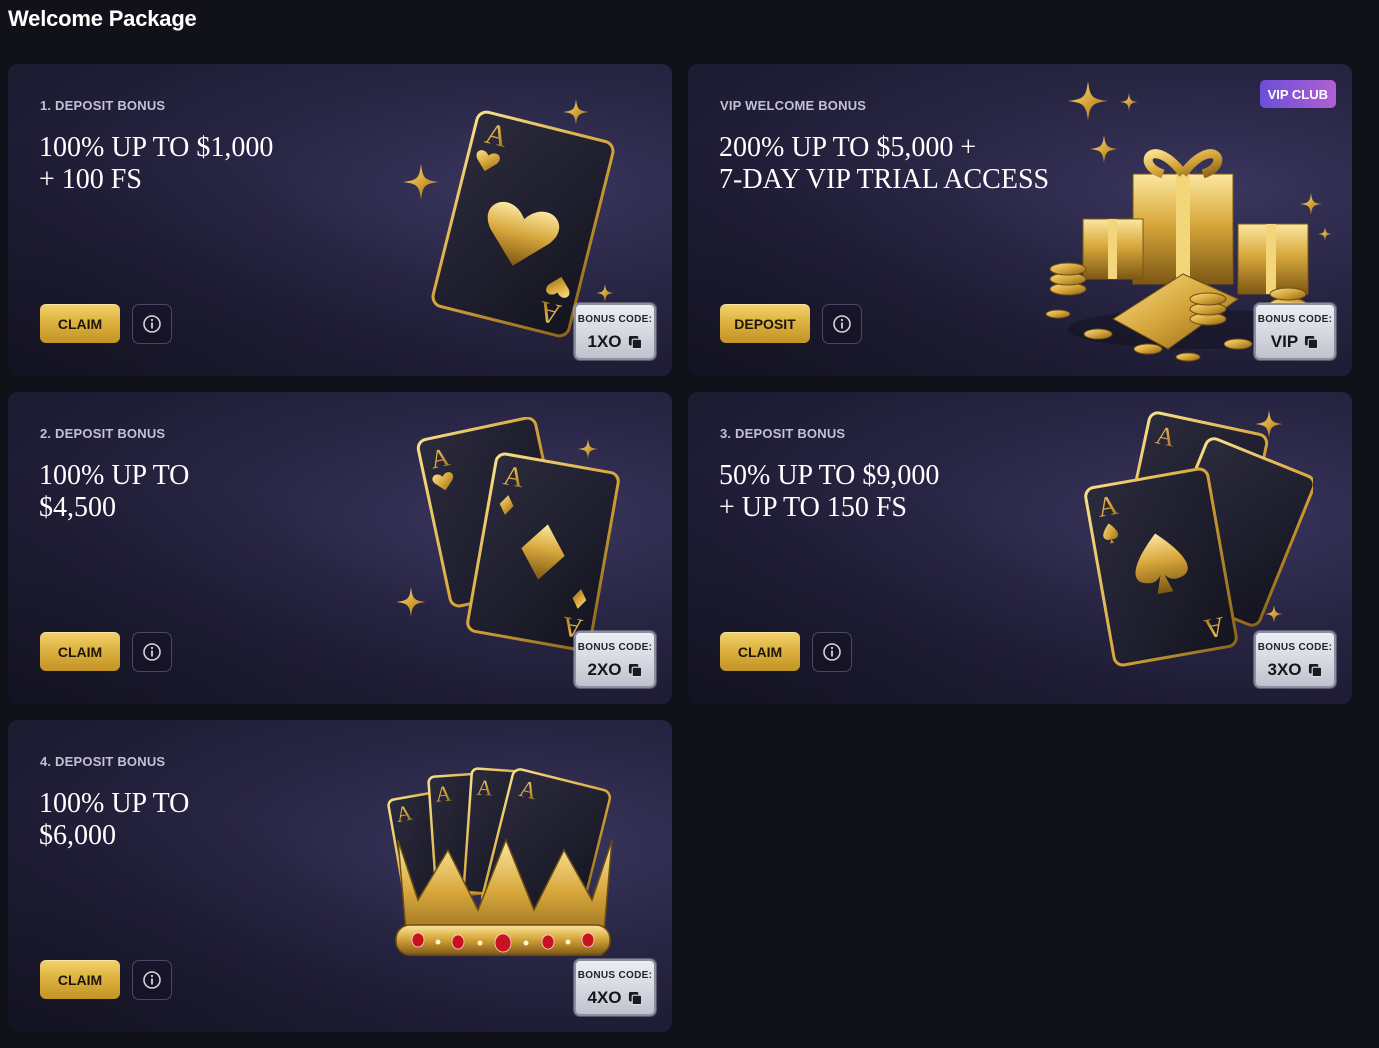 The height and width of the screenshot is (1048, 1379). What do you see at coordinates (1284, 341) in the screenshot?
I see `bonus-code-value: VIP` at bounding box center [1284, 341].